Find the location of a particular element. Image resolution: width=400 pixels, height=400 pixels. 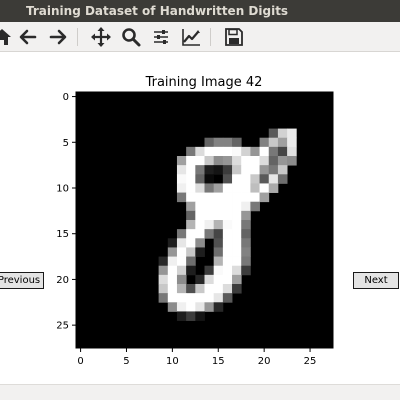

x-tick-label: 20 is located at coordinates (264, 361).